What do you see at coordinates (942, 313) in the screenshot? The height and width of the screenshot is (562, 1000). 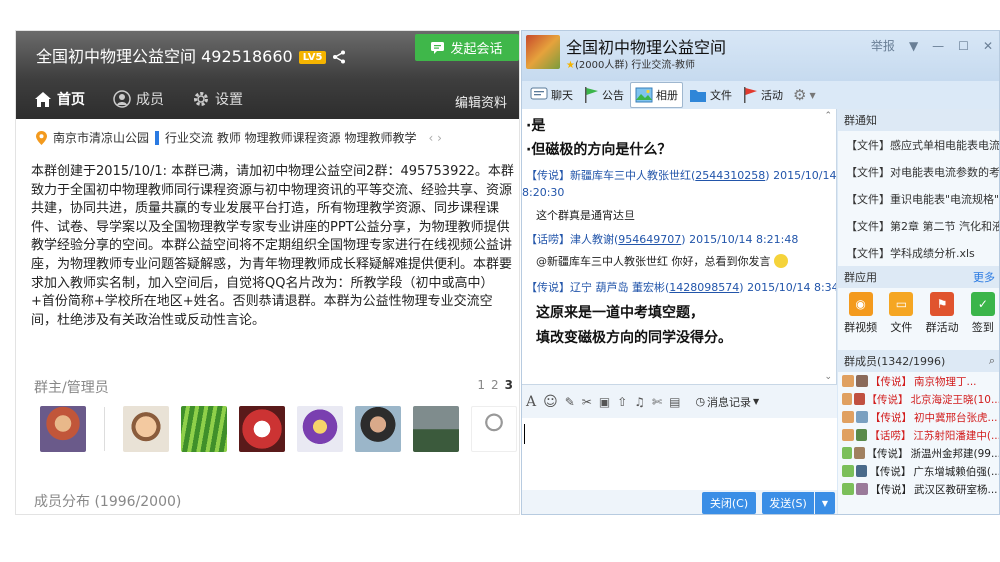 I see `app-activity: ⚑ 群活动` at bounding box center [942, 313].